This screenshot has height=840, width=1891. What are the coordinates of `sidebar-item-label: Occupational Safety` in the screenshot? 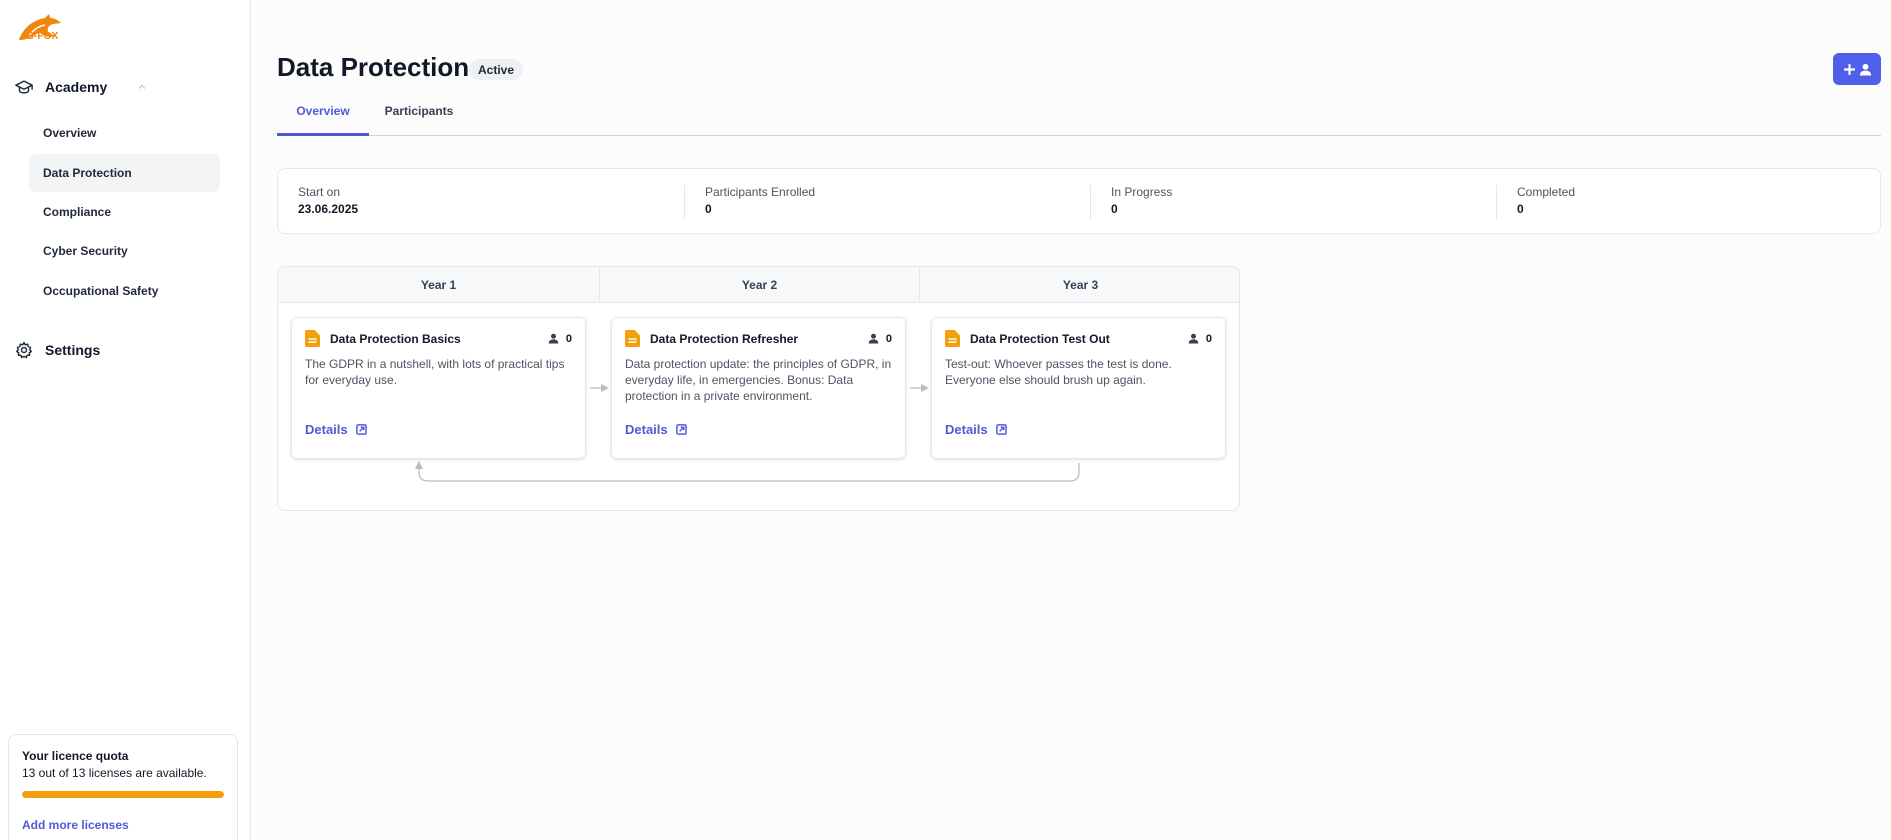 It's located at (101, 291).